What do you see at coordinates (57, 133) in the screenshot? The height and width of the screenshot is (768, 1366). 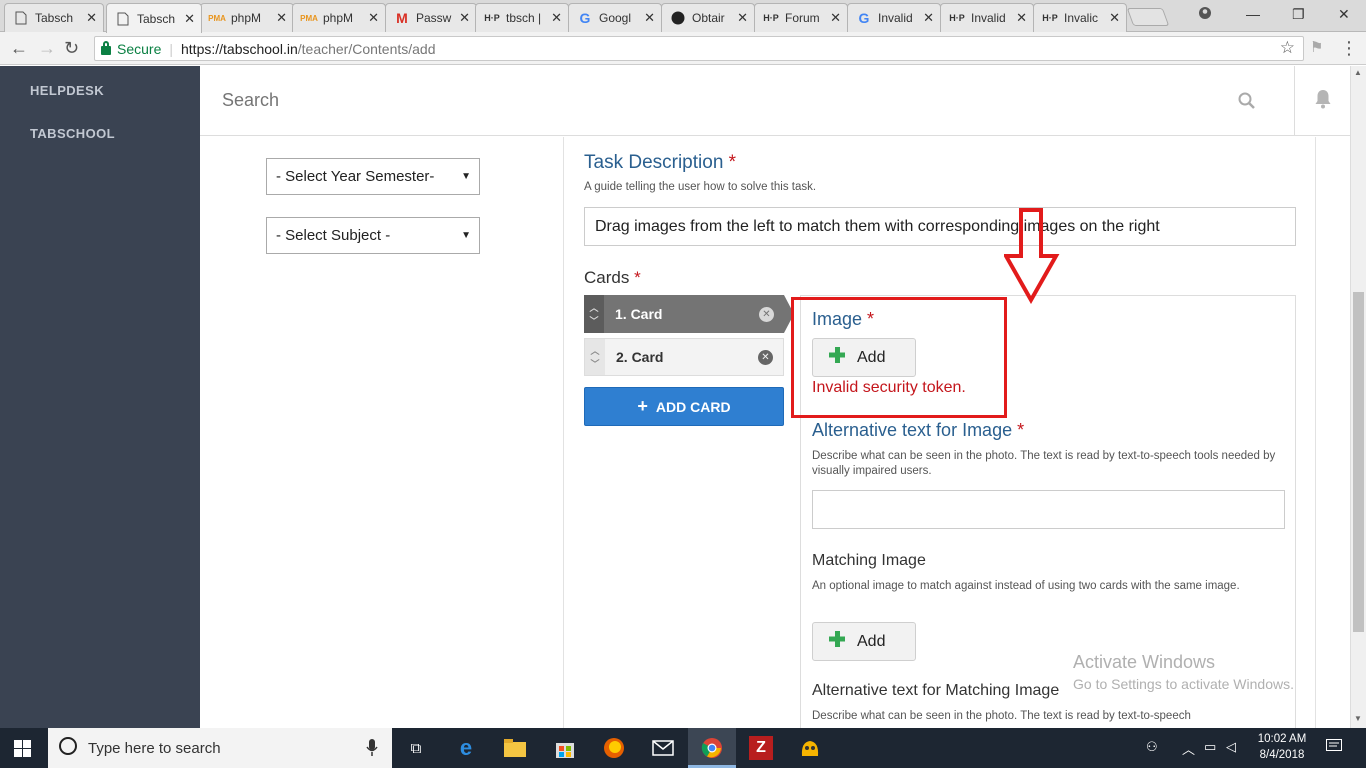 I see `sidebar-item-tabschool: TABSCHOOL` at bounding box center [57, 133].